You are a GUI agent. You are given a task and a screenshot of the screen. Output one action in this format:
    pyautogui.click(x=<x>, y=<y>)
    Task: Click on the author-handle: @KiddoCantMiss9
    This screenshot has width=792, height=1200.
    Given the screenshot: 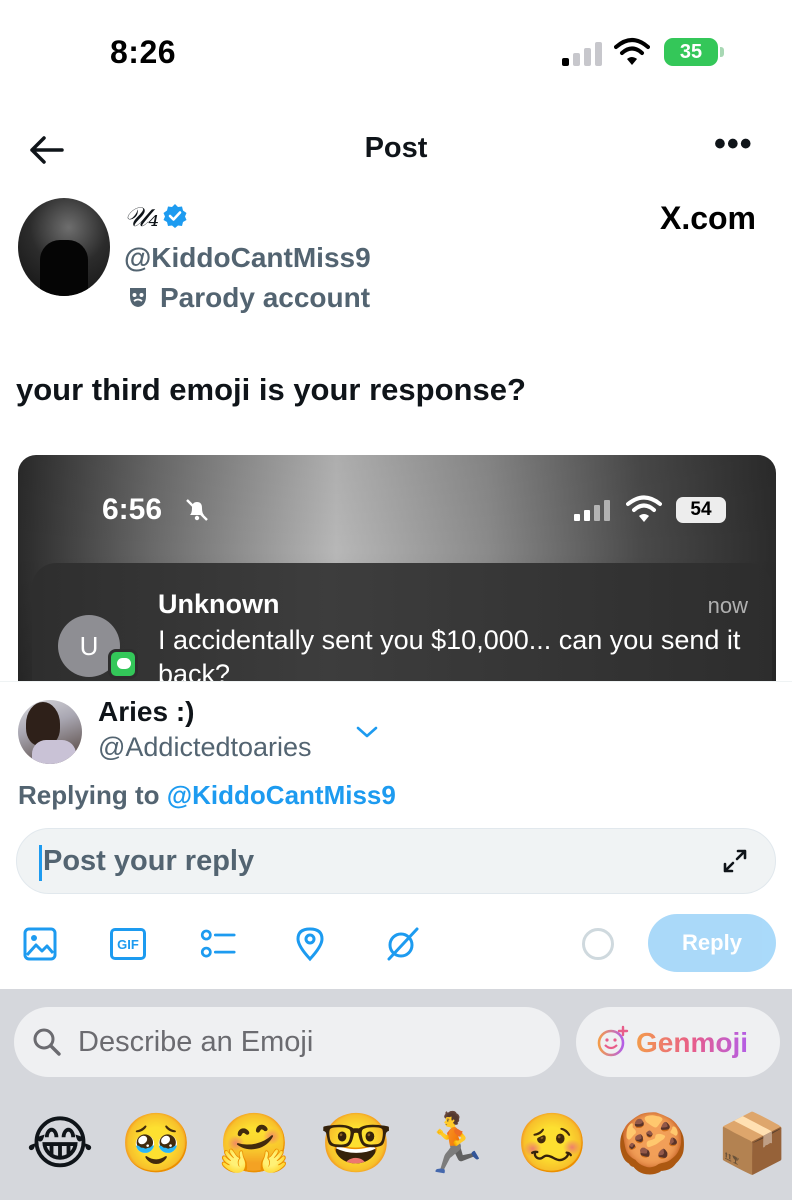 What is the action you would take?
    pyautogui.click(x=247, y=258)
    